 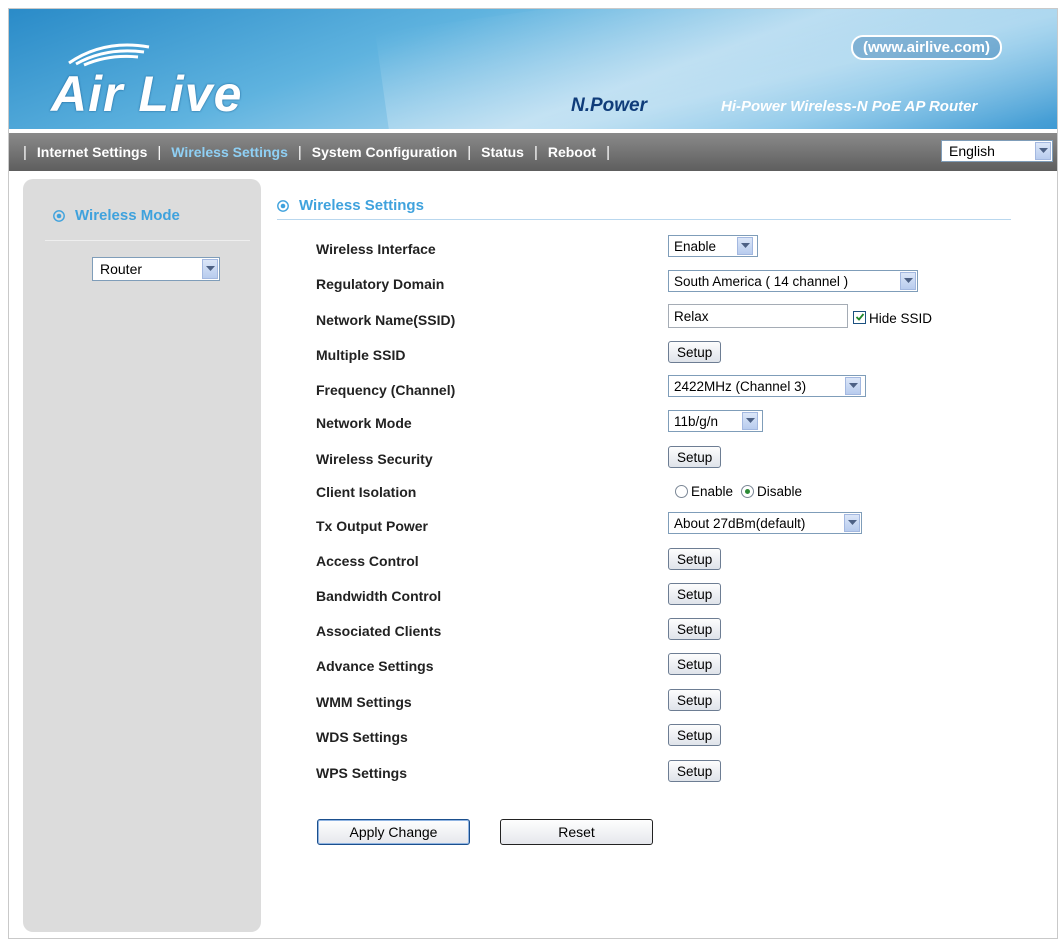 I want to click on regulatory-domain-select: South America ( 14 channel ), so click(x=793, y=281).